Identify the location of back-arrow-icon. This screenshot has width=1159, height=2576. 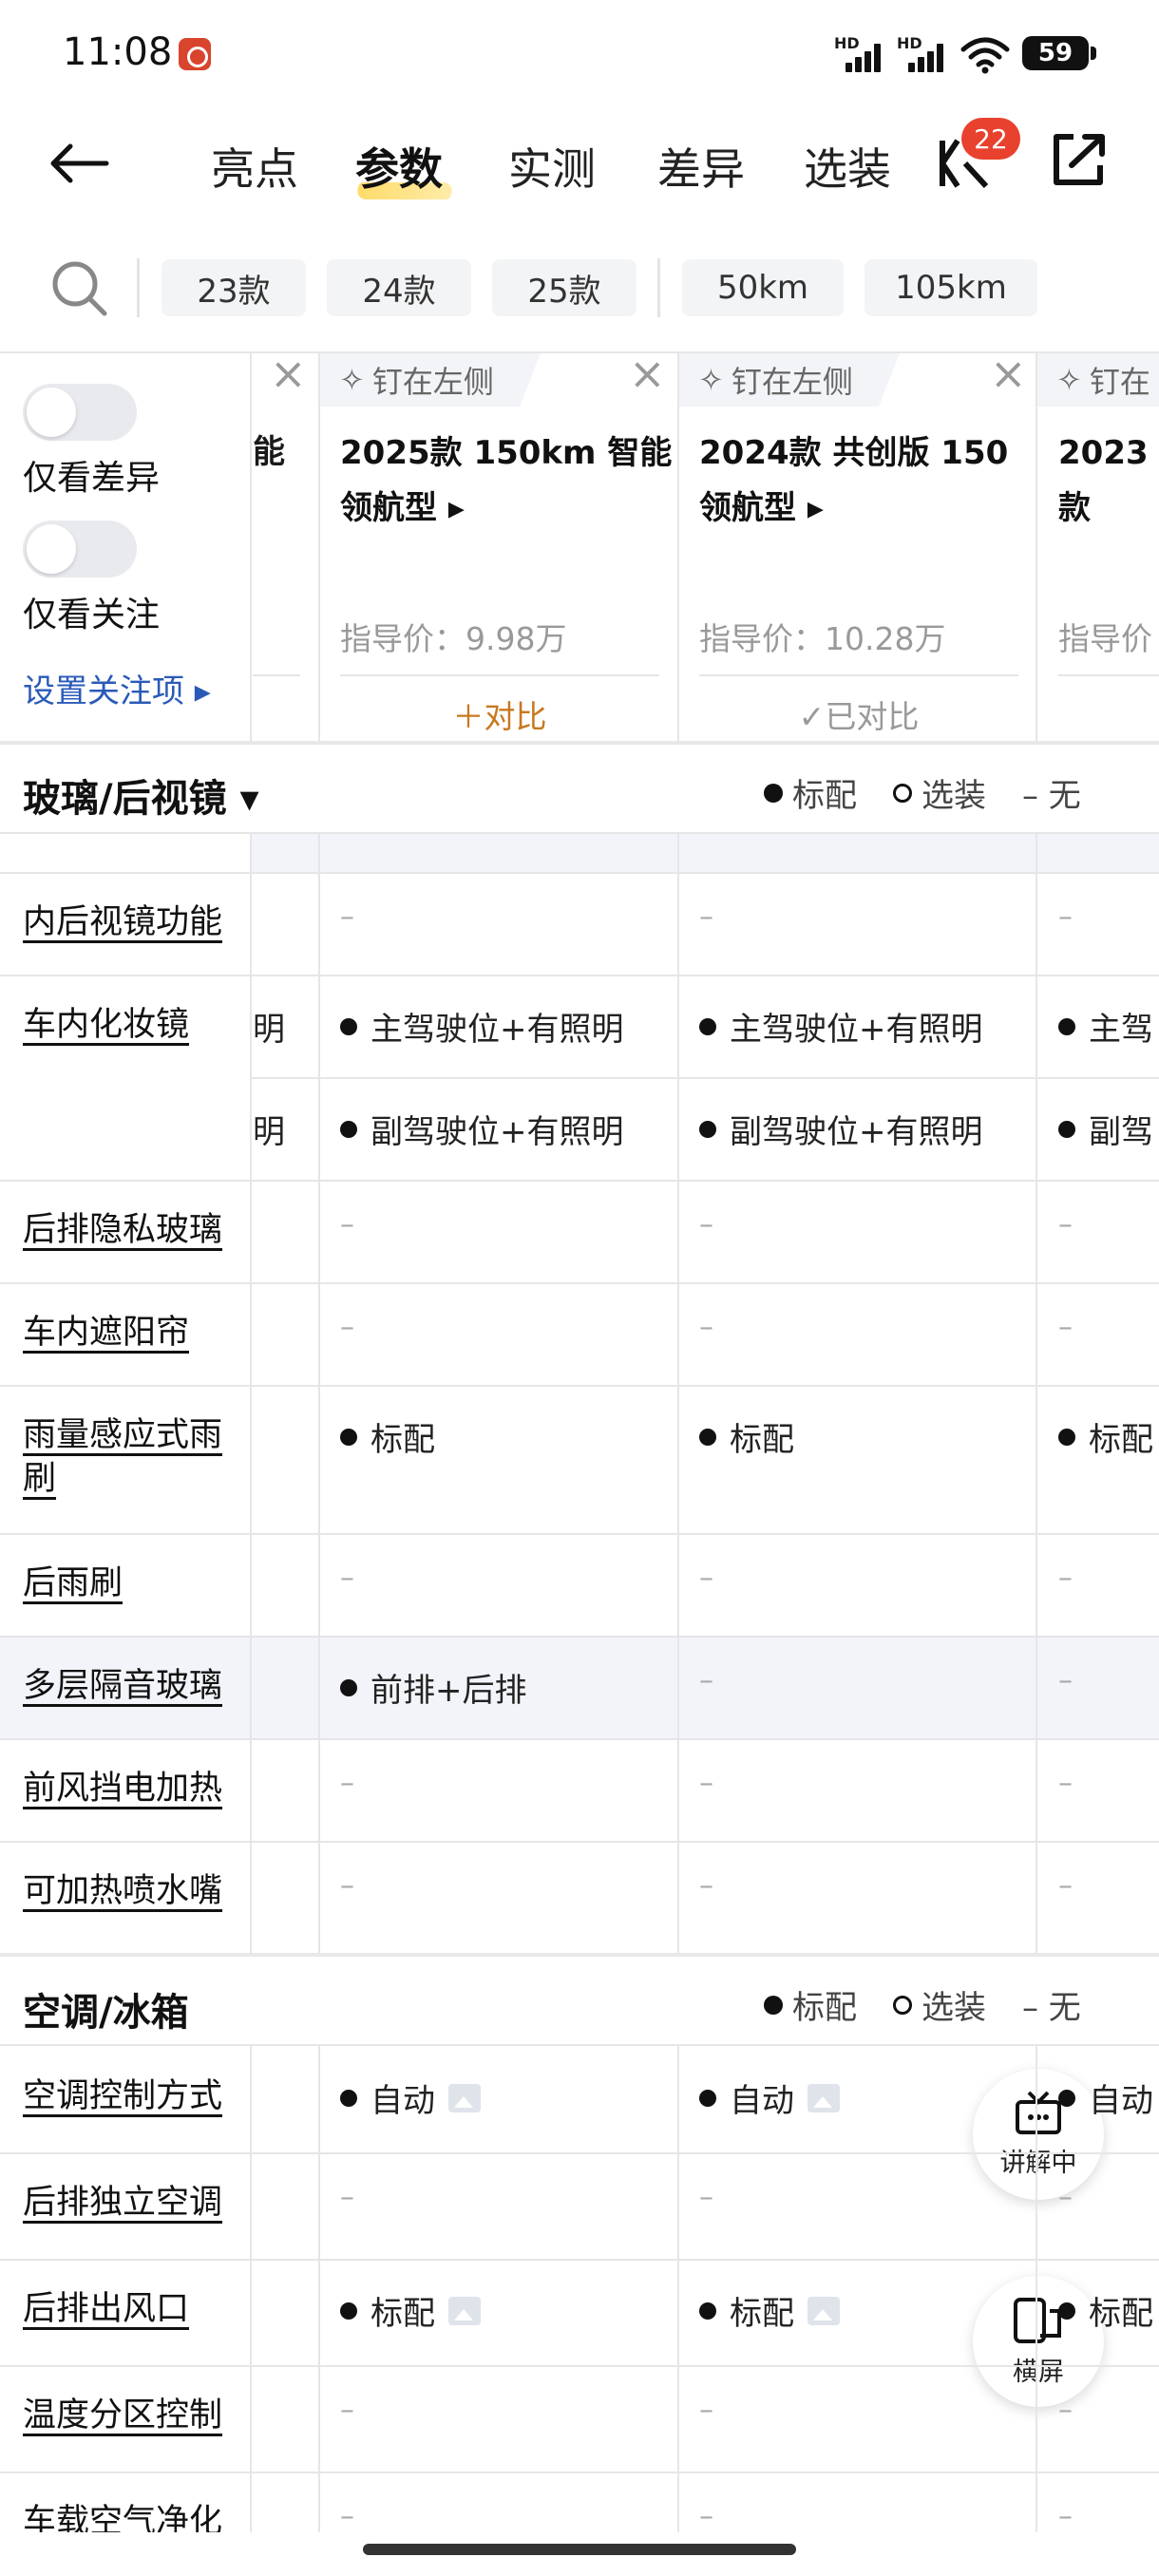
(79, 163).